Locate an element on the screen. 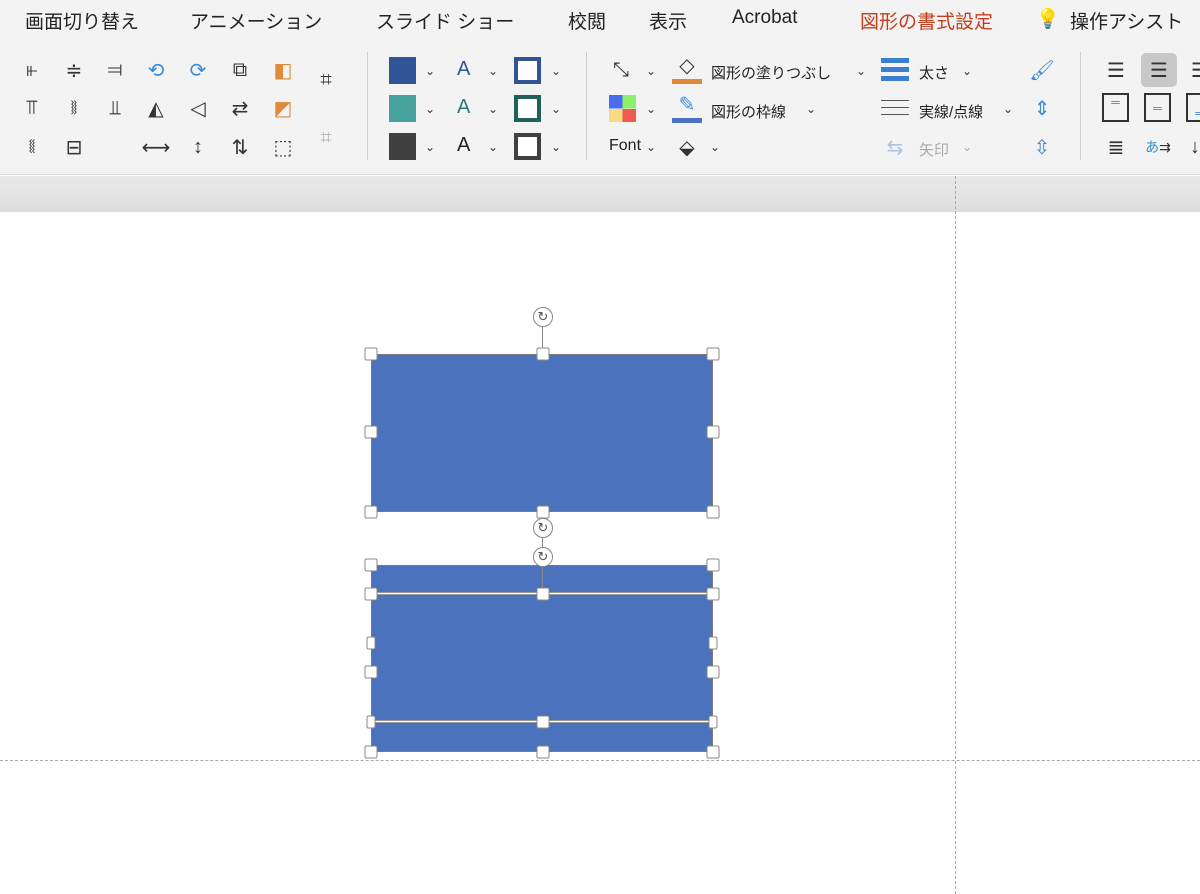 This screenshot has width=1200, height=894. text-direction-icon: あ ⇉ is located at coordinates (1158, 147).